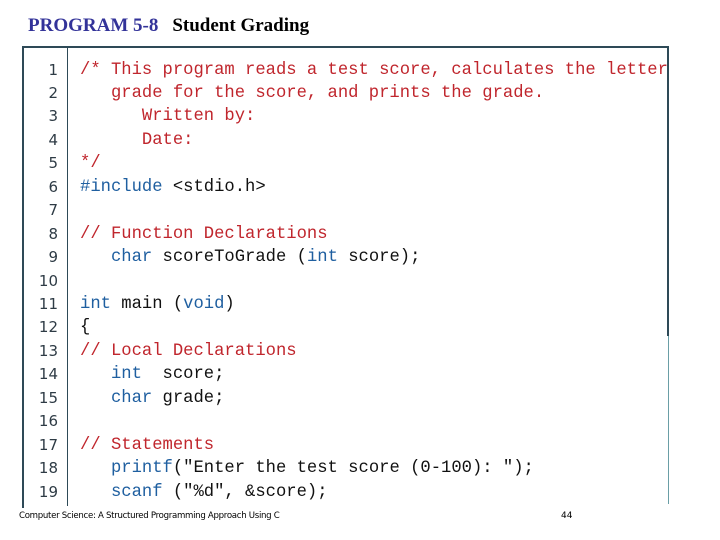 This screenshot has height=540, width=720. What do you see at coordinates (147, 304) in the screenshot?
I see `code-token: main (` at bounding box center [147, 304].